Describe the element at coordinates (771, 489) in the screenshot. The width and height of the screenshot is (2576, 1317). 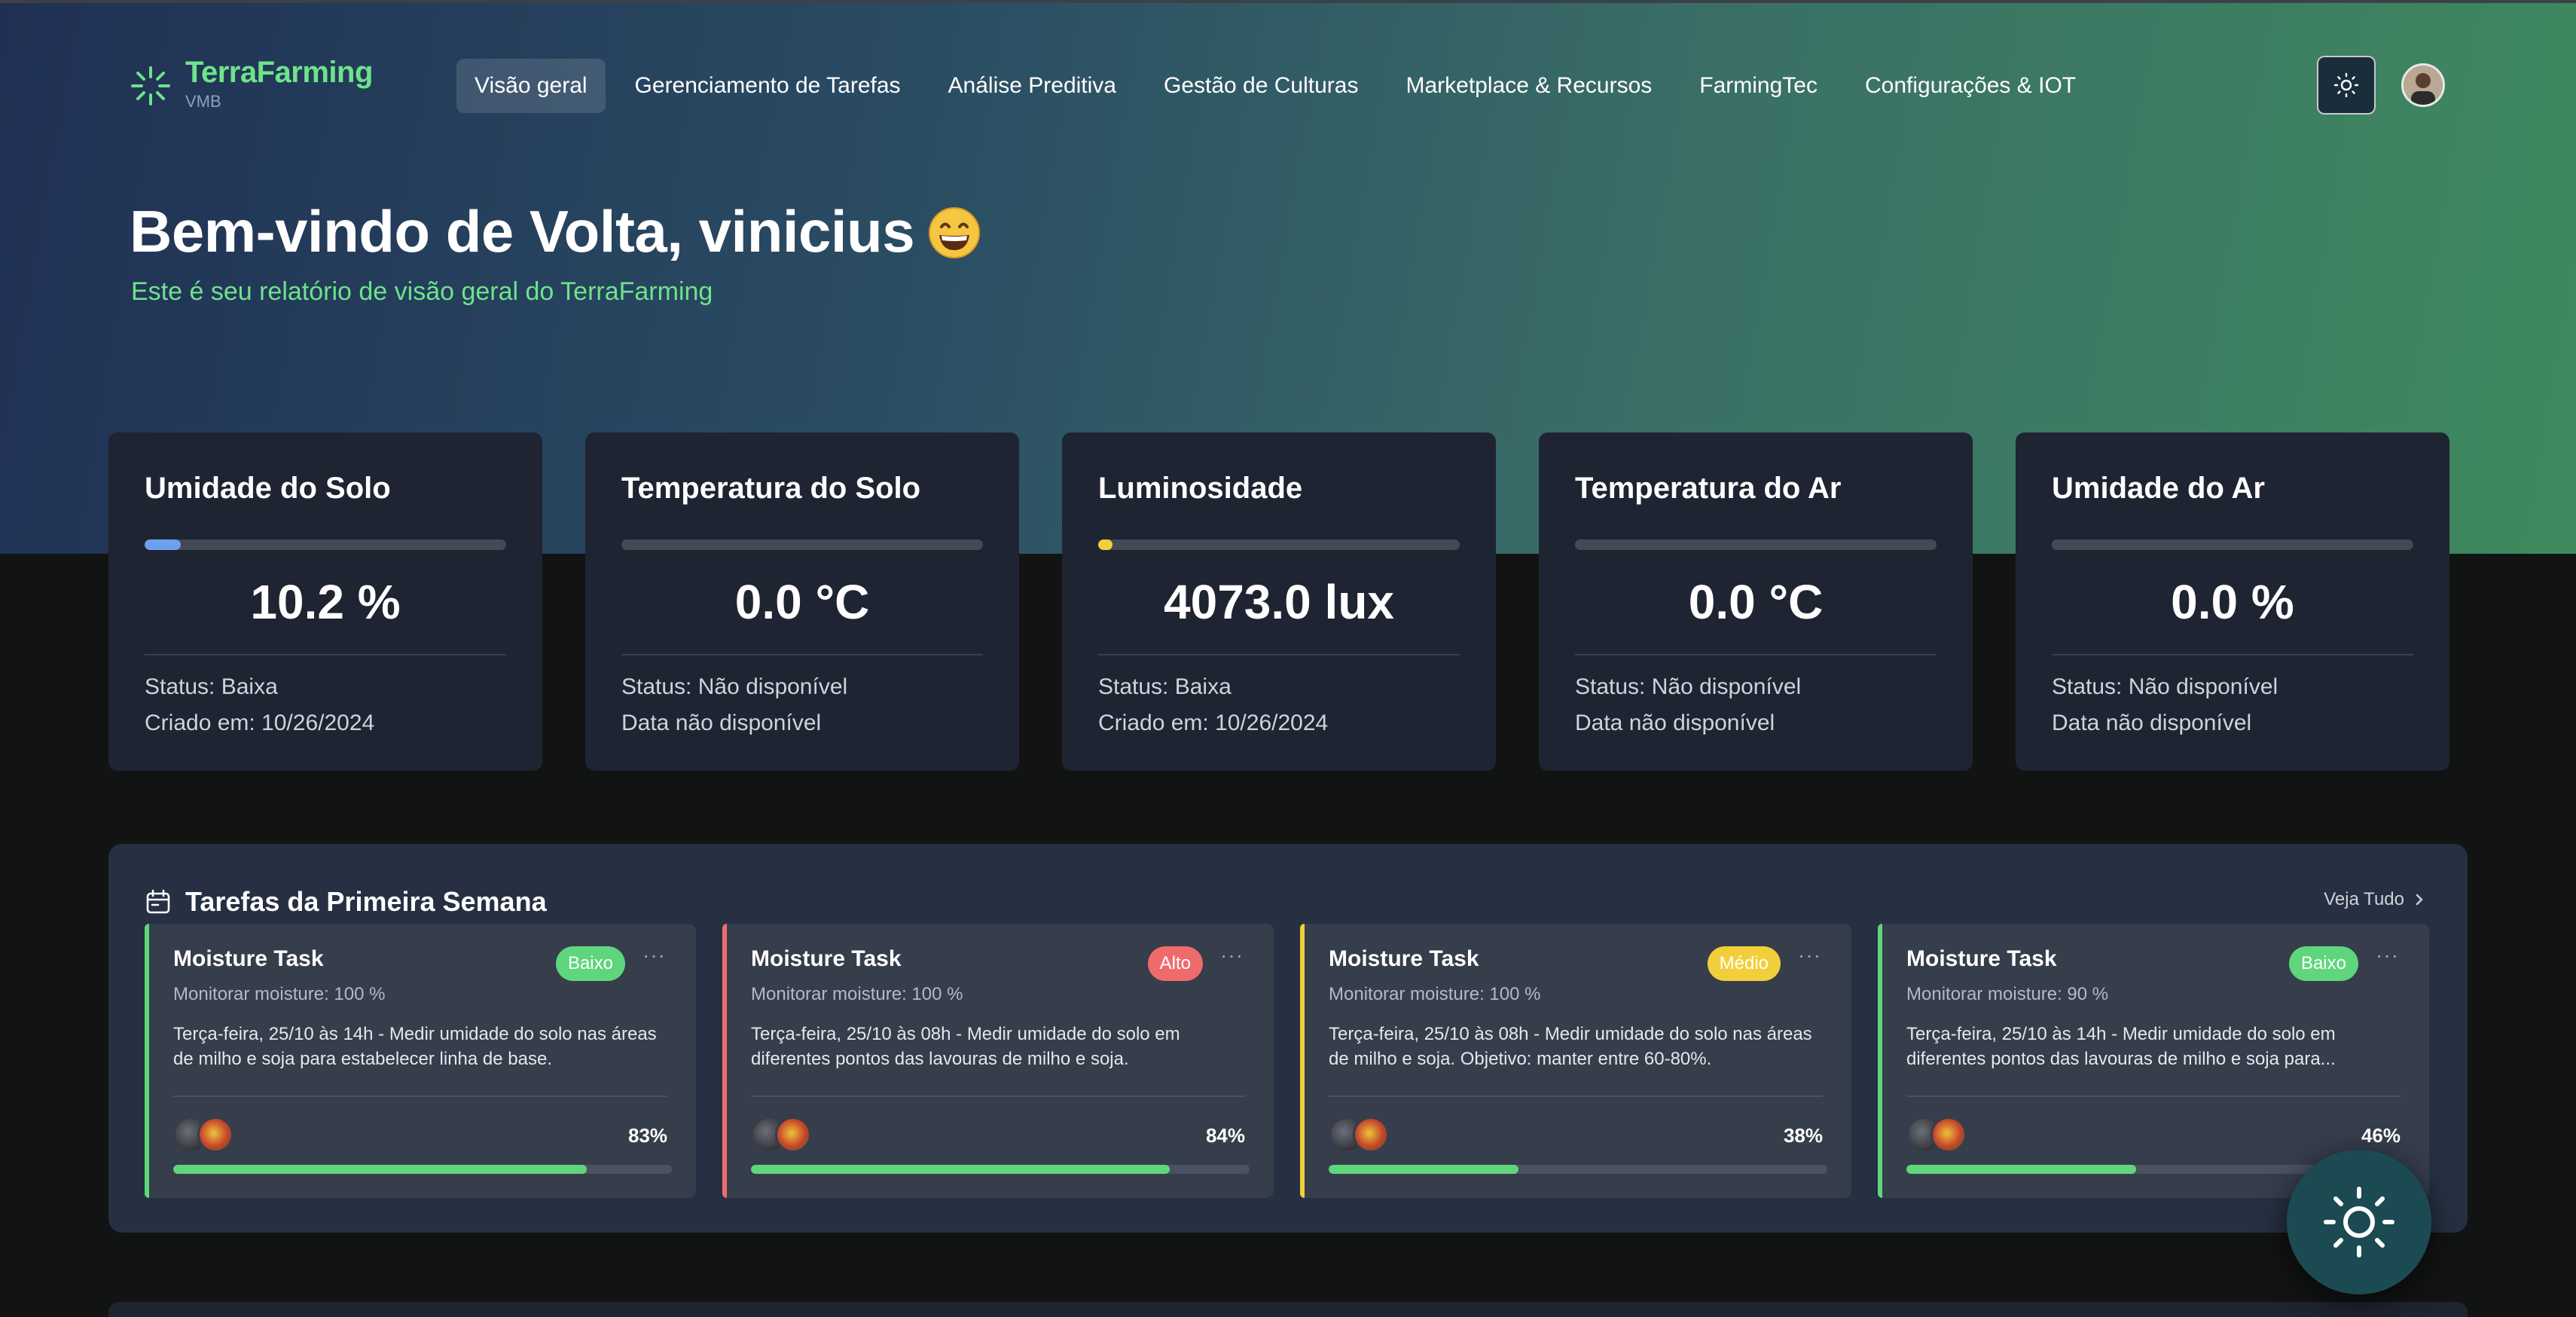
I see `metric-title: Temperatura do Solo` at that location.